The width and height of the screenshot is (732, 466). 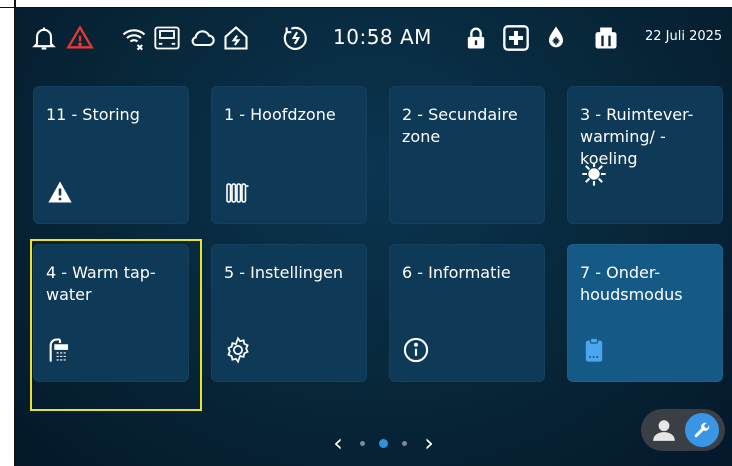 What do you see at coordinates (606, 38) in the screenshot?
I see `boiler-icon` at bounding box center [606, 38].